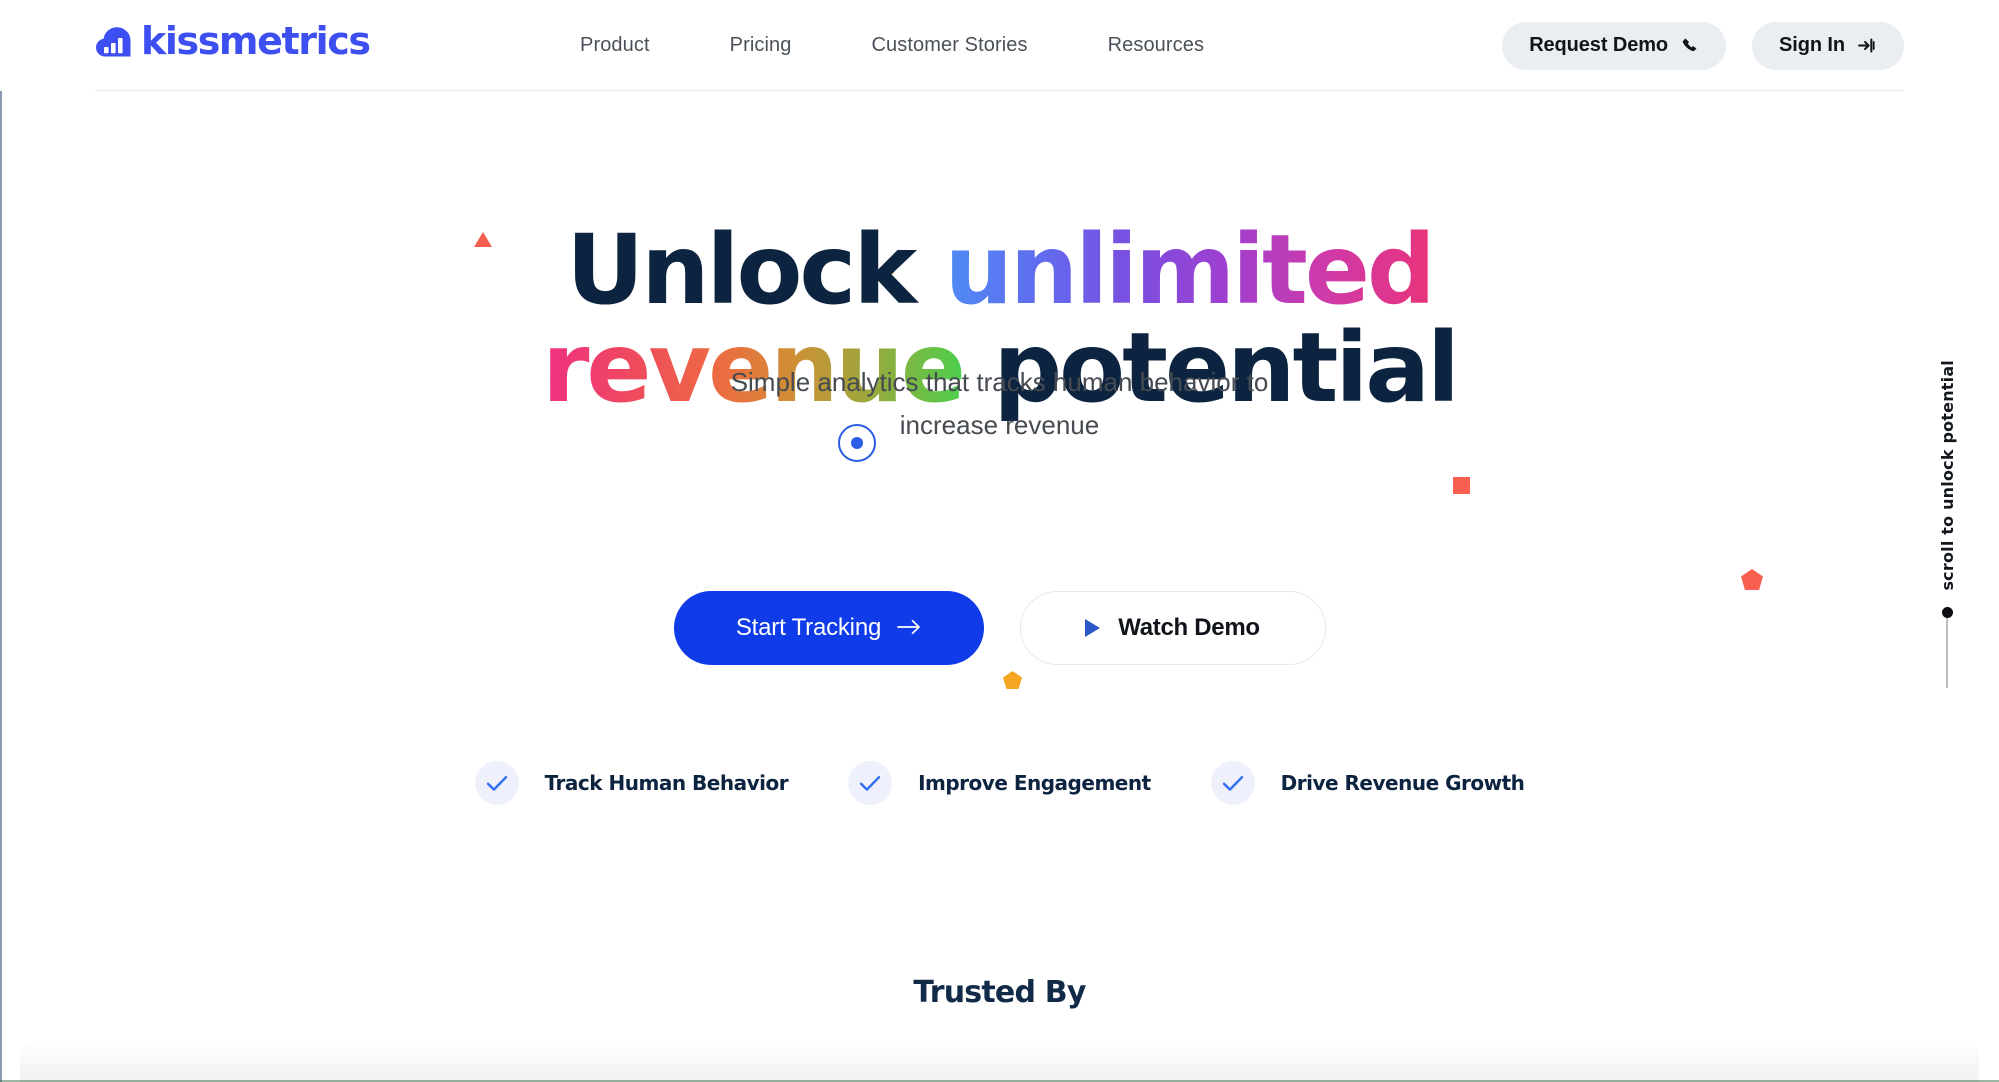 This screenshot has width=1999, height=1082. Describe the element at coordinates (1190, 270) in the screenshot. I see `headline-word-unlimited: unlimited` at that location.